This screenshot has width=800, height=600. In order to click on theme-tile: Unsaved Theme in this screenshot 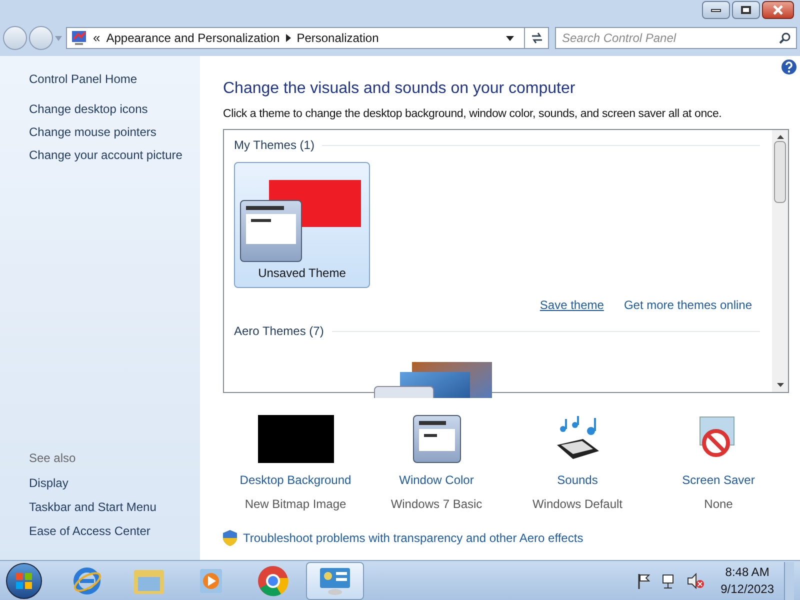, I will do `click(302, 225)`.